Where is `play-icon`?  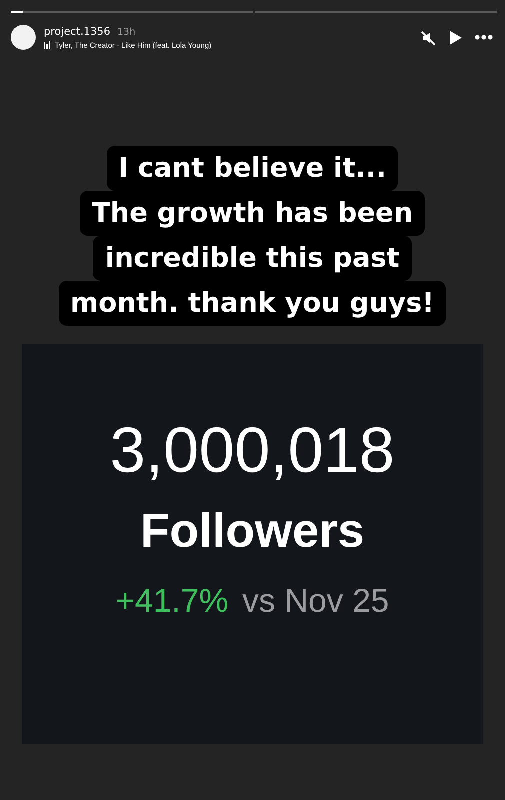 play-icon is located at coordinates (456, 38).